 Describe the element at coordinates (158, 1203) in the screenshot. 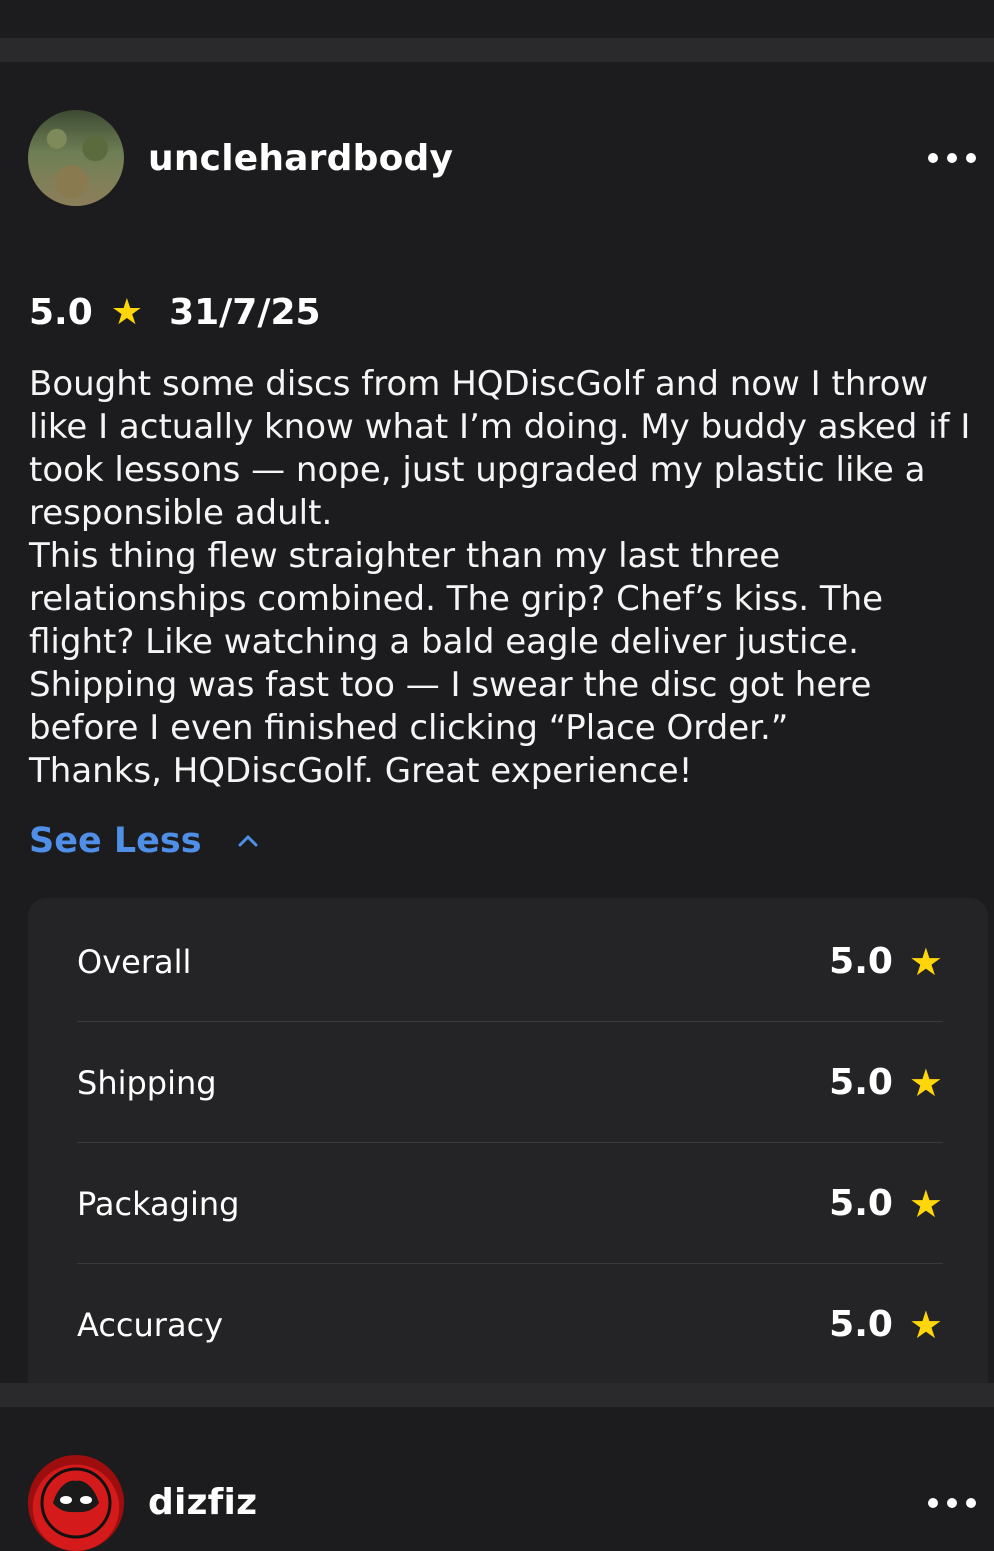

I see `subrating-label: Packaging` at that location.